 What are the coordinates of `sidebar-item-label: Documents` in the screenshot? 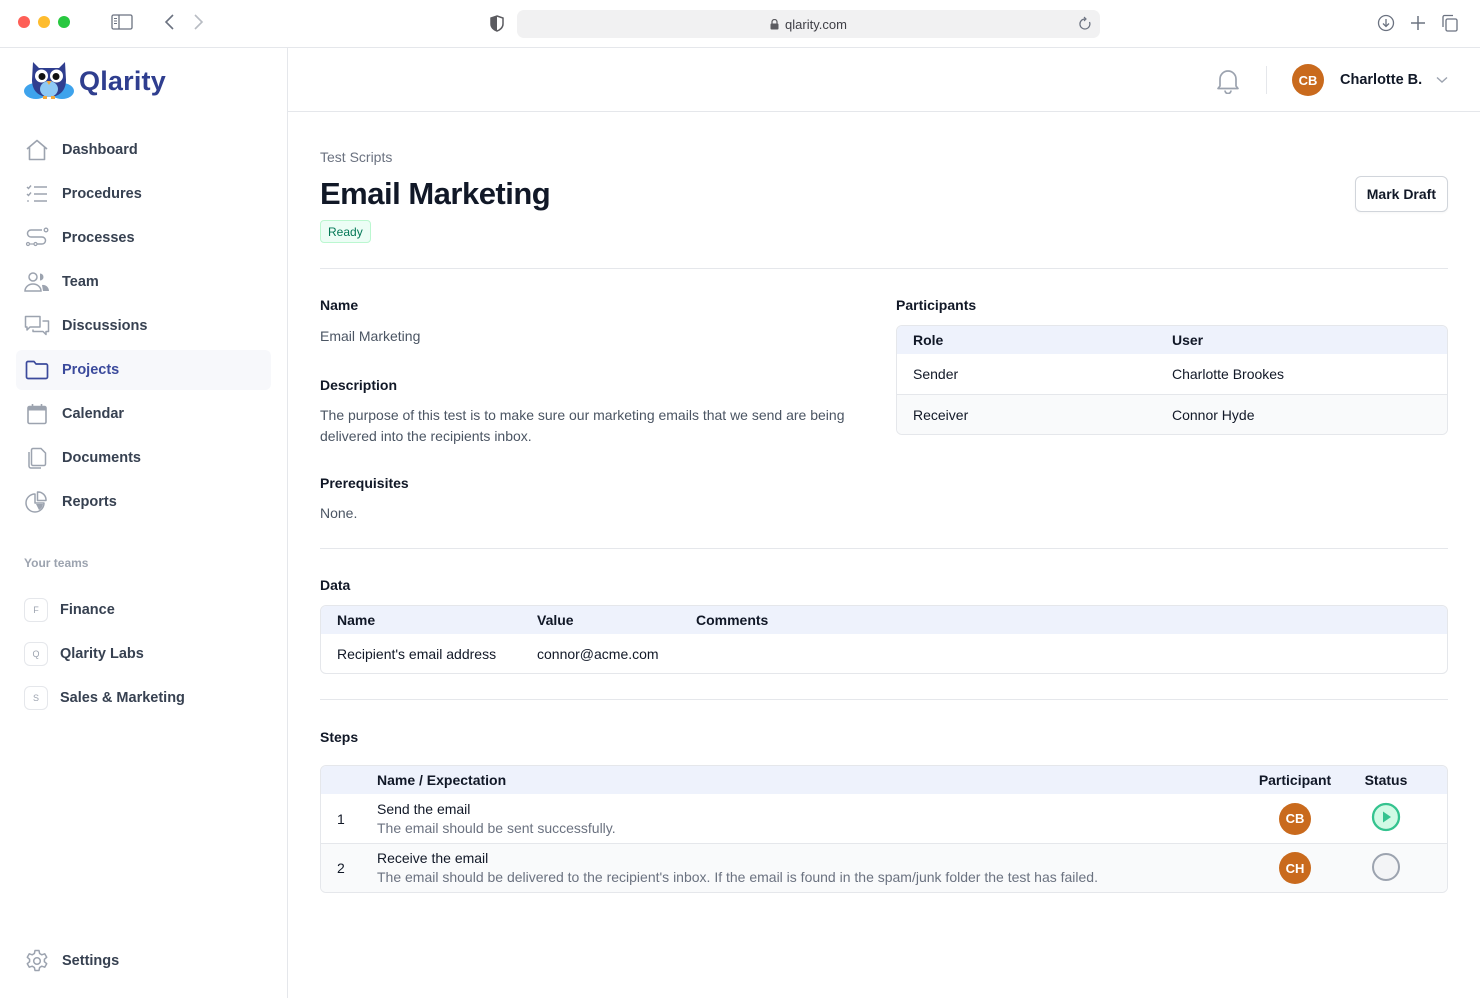 It's located at (101, 458).